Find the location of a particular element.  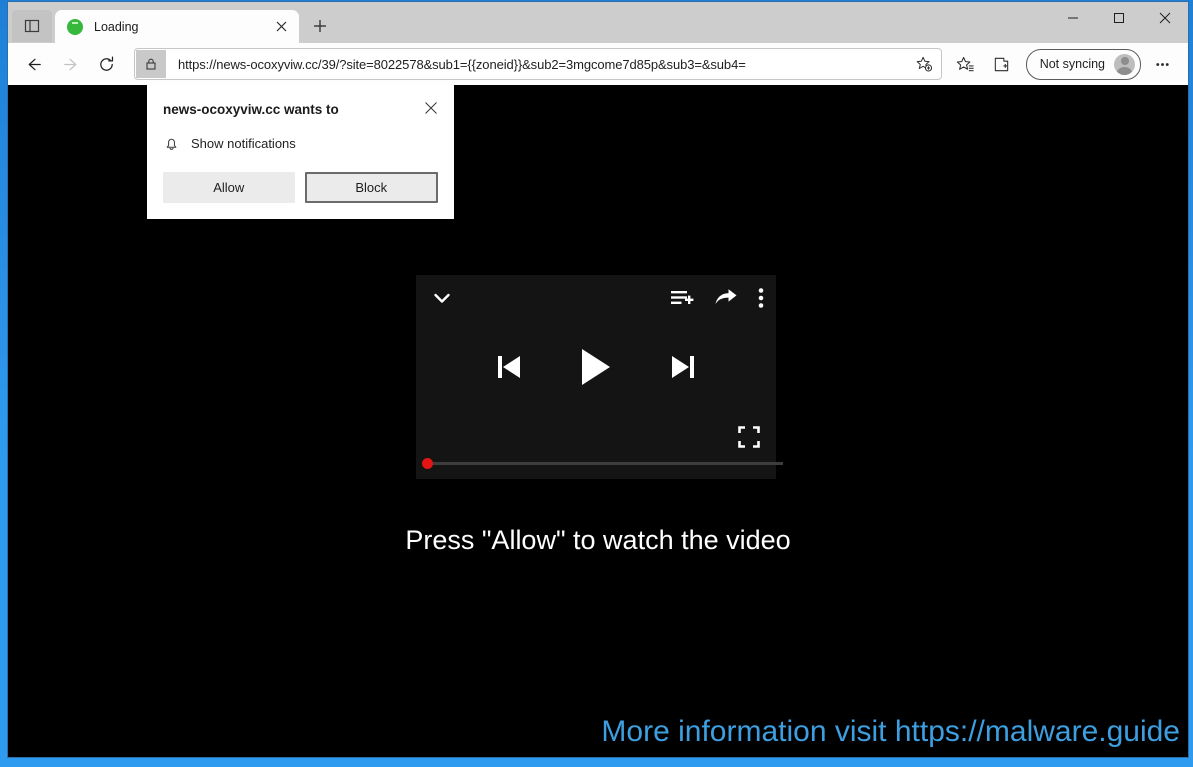

window-controls is located at coordinates (1119, 18).